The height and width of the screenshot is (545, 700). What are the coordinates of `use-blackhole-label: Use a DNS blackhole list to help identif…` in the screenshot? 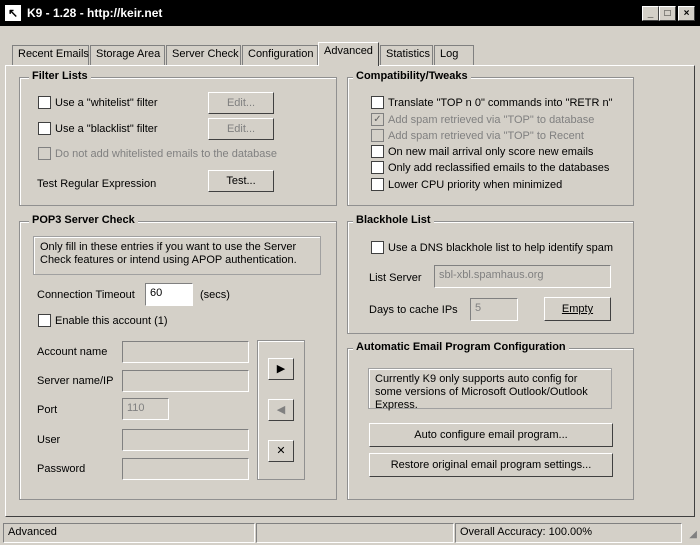 It's located at (500, 248).